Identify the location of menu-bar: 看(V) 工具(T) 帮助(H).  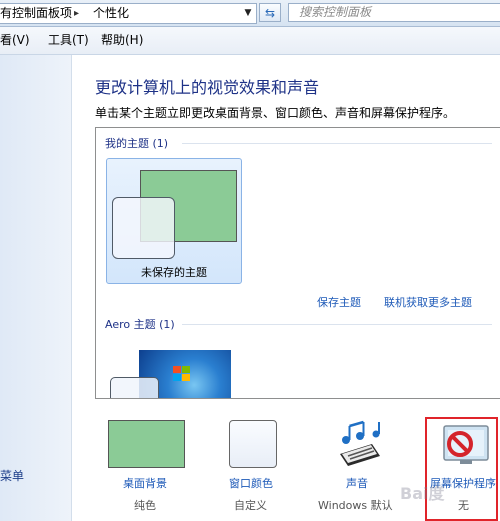
(250, 41).